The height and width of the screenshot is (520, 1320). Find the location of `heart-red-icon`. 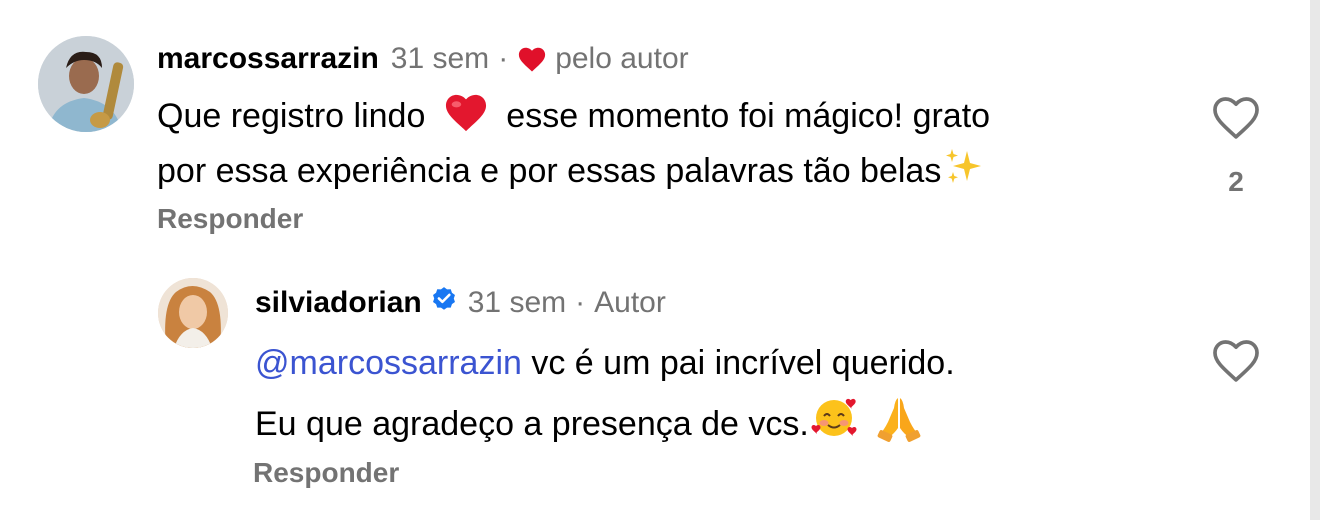

heart-red-icon is located at coordinates (532, 59).